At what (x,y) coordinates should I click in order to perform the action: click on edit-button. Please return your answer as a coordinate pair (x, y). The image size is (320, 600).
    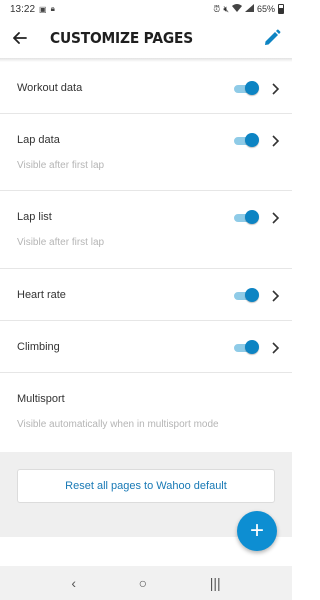
    Looking at the image, I should click on (272, 38).